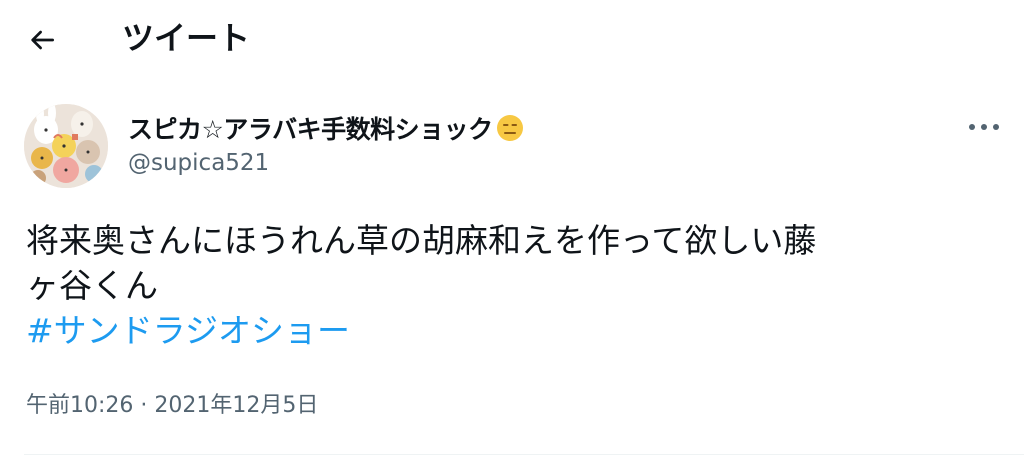 The width and height of the screenshot is (1024, 459). What do you see at coordinates (421, 240) in the screenshot?
I see `tweet-text-line: 将来奥さんにほうれん草の胡麻和えを作って欲しい藤` at bounding box center [421, 240].